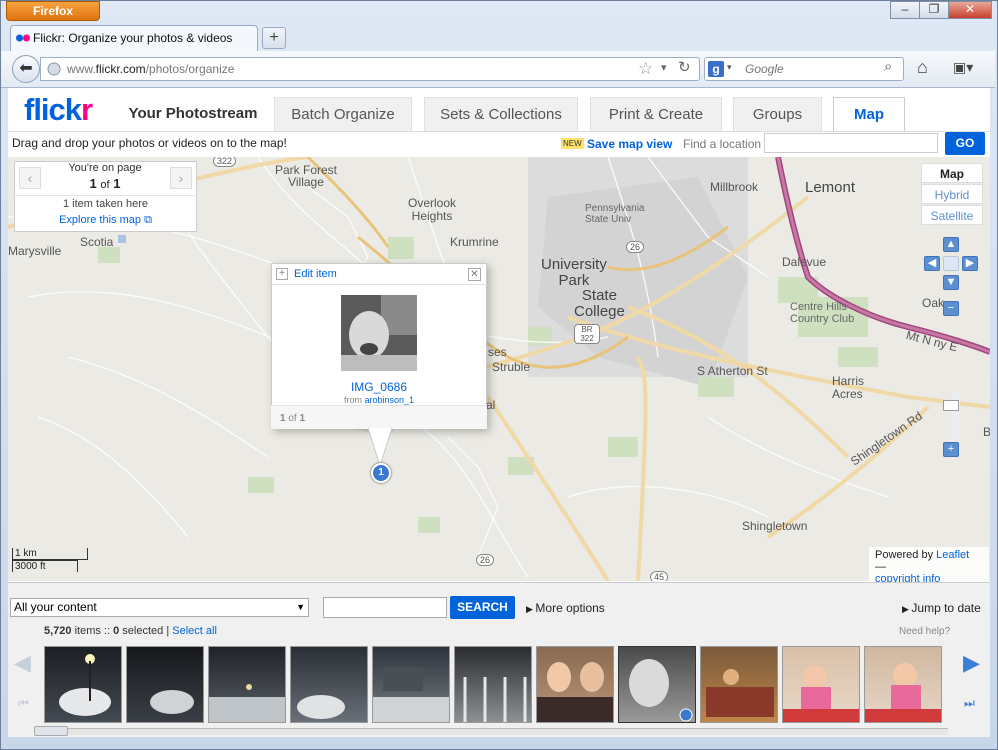  Describe the element at coordinates (389, 400) in the screenshot. I see `owner-link: arobinson_1` at that location.